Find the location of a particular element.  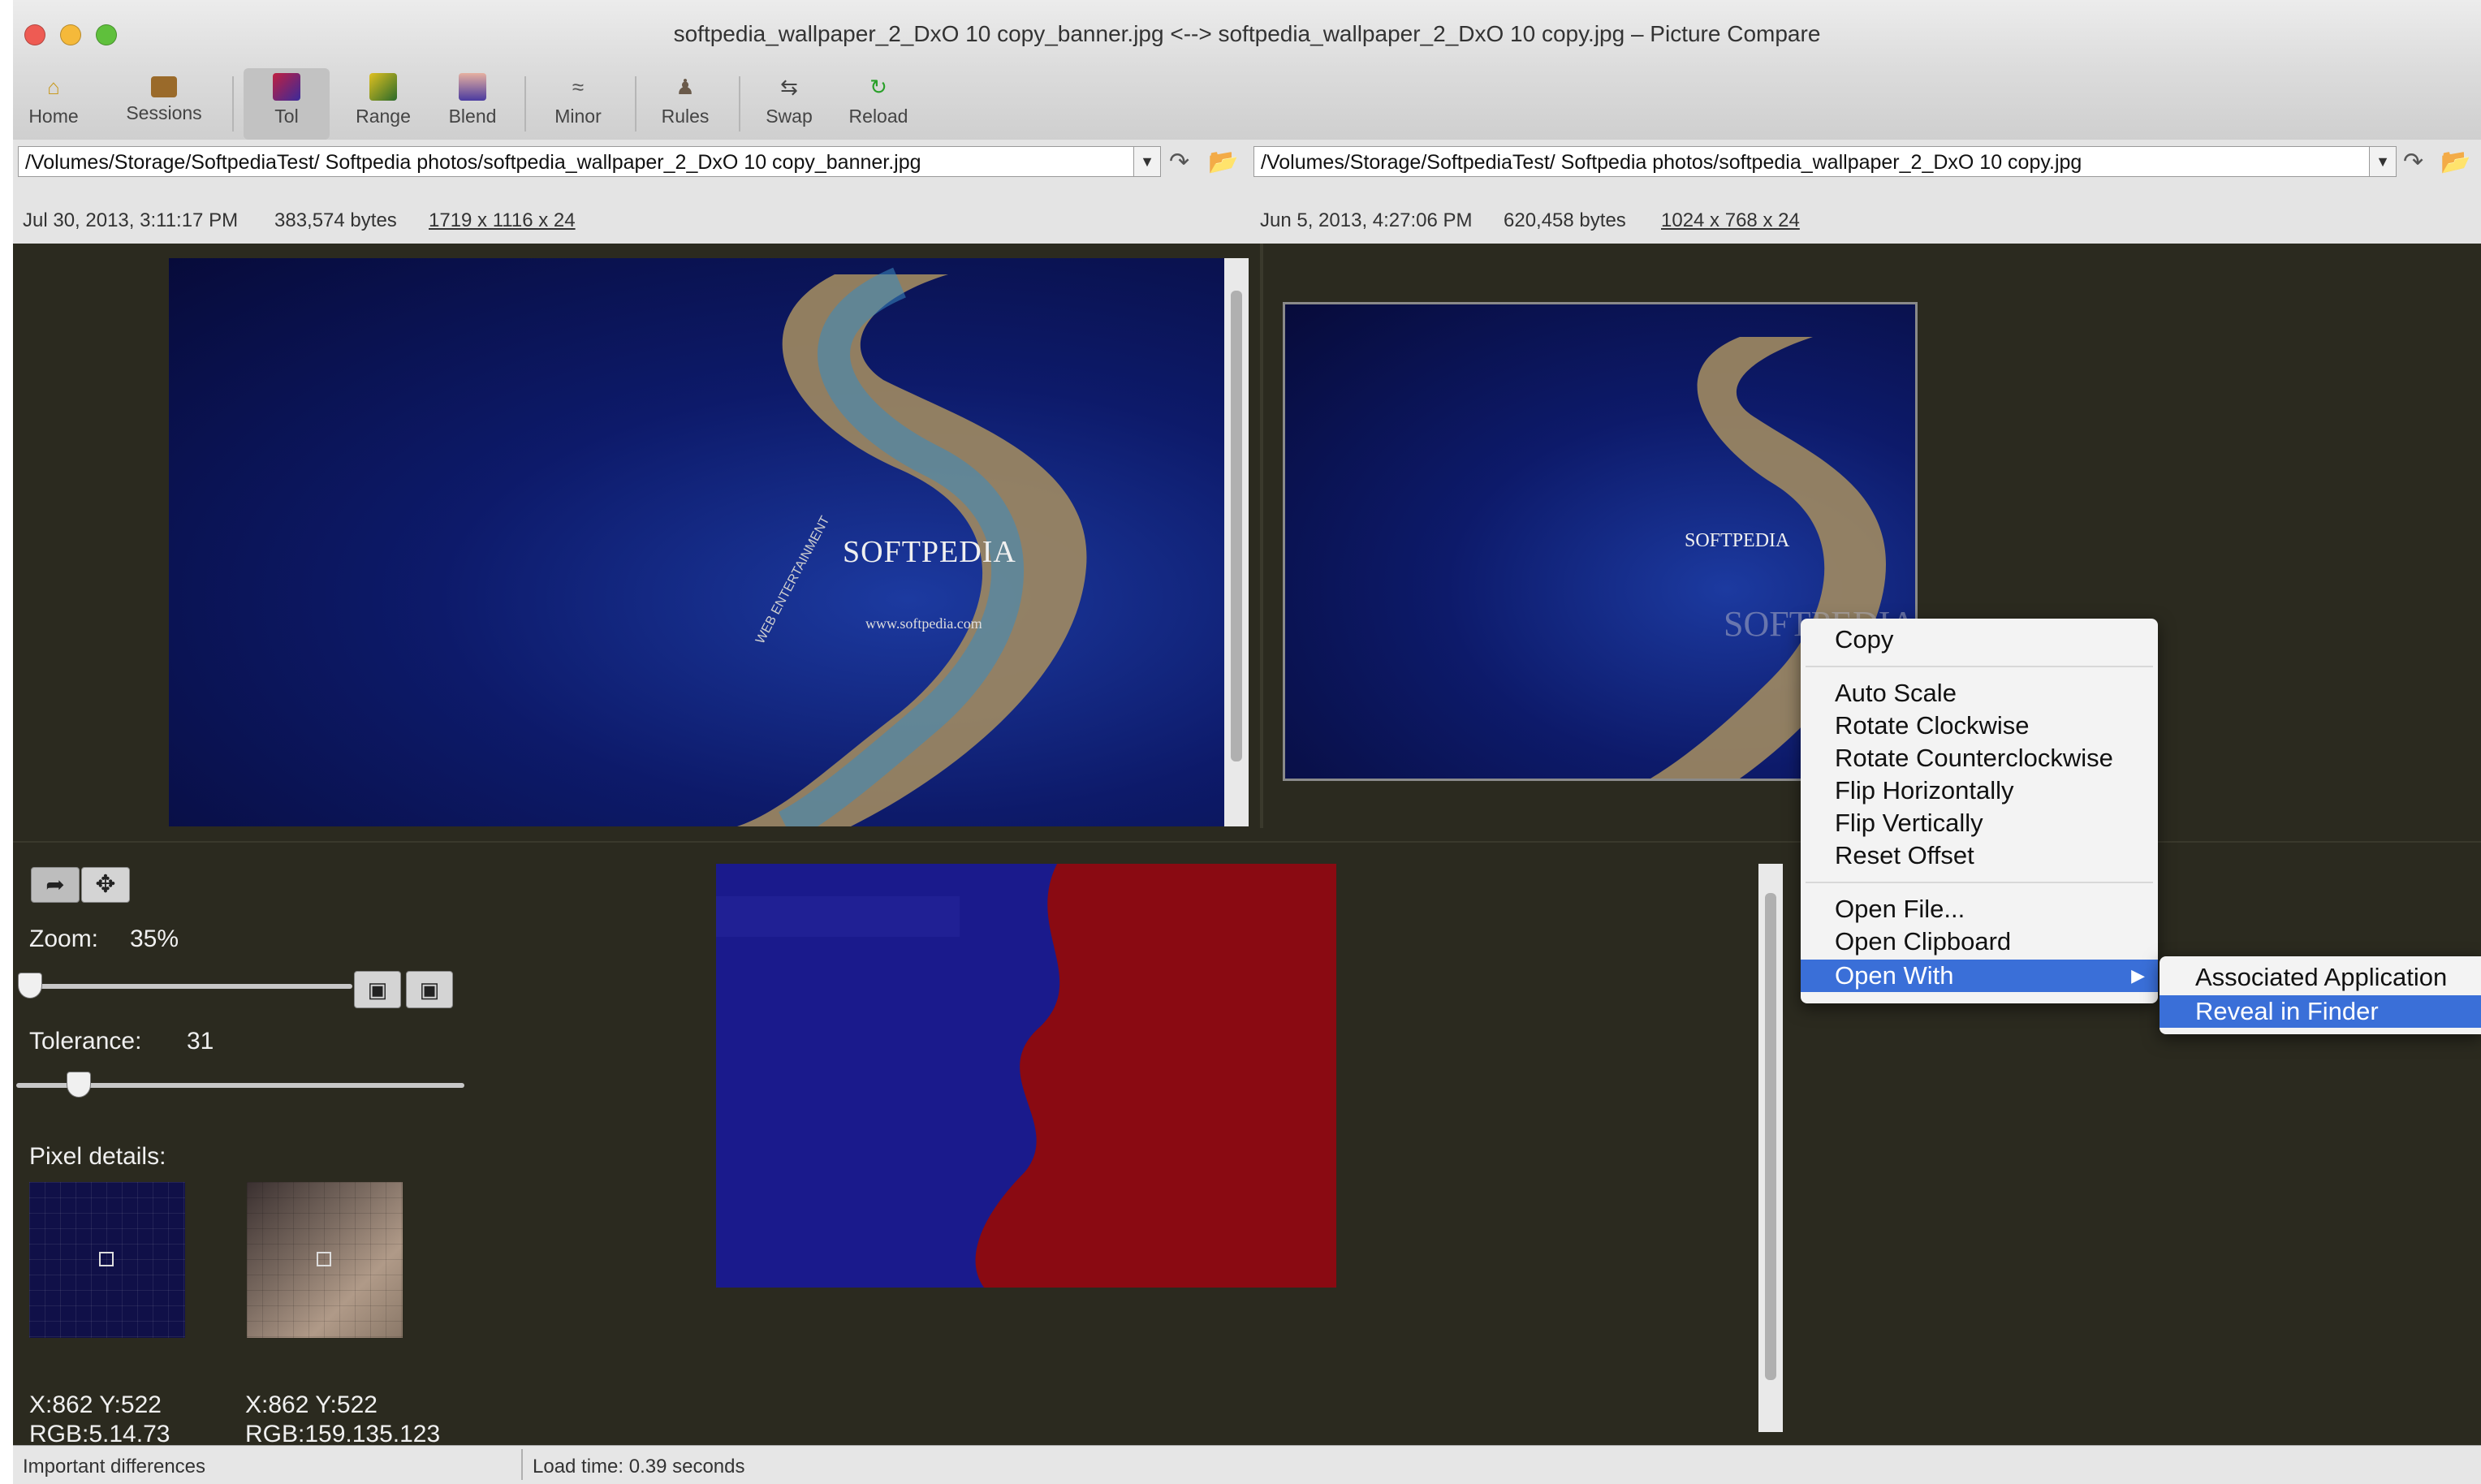

actual-size-icon: ▣ is located at coordinates (429, 989).